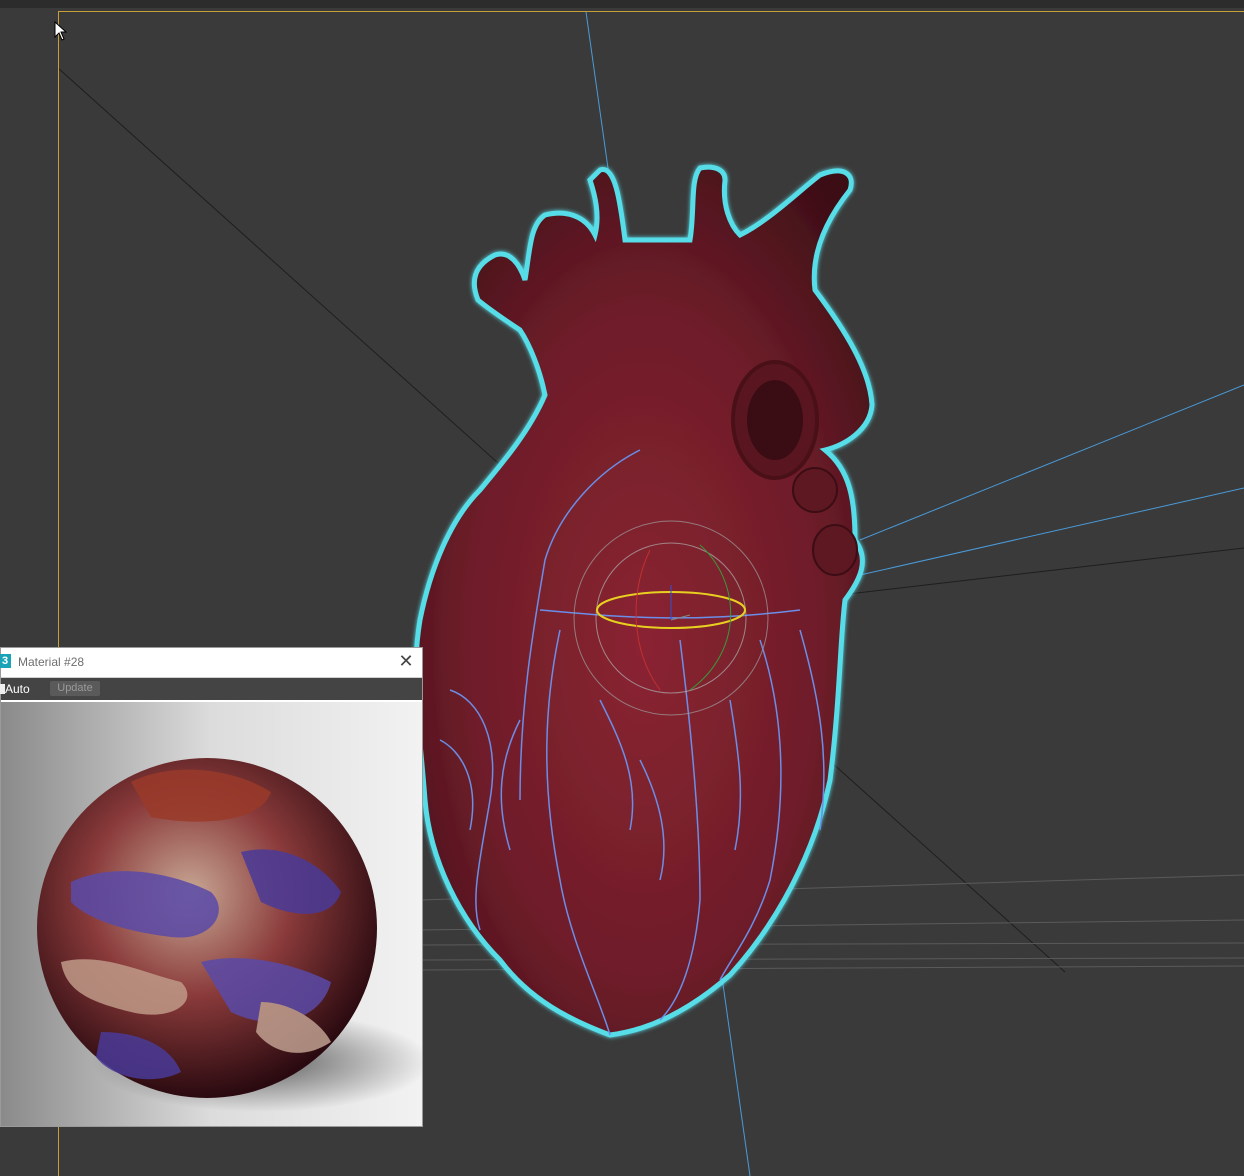 Image resolution: width=1244 pixels, height=1176 pixels. I want to click on close-icon: ✕, so click(406, 661).